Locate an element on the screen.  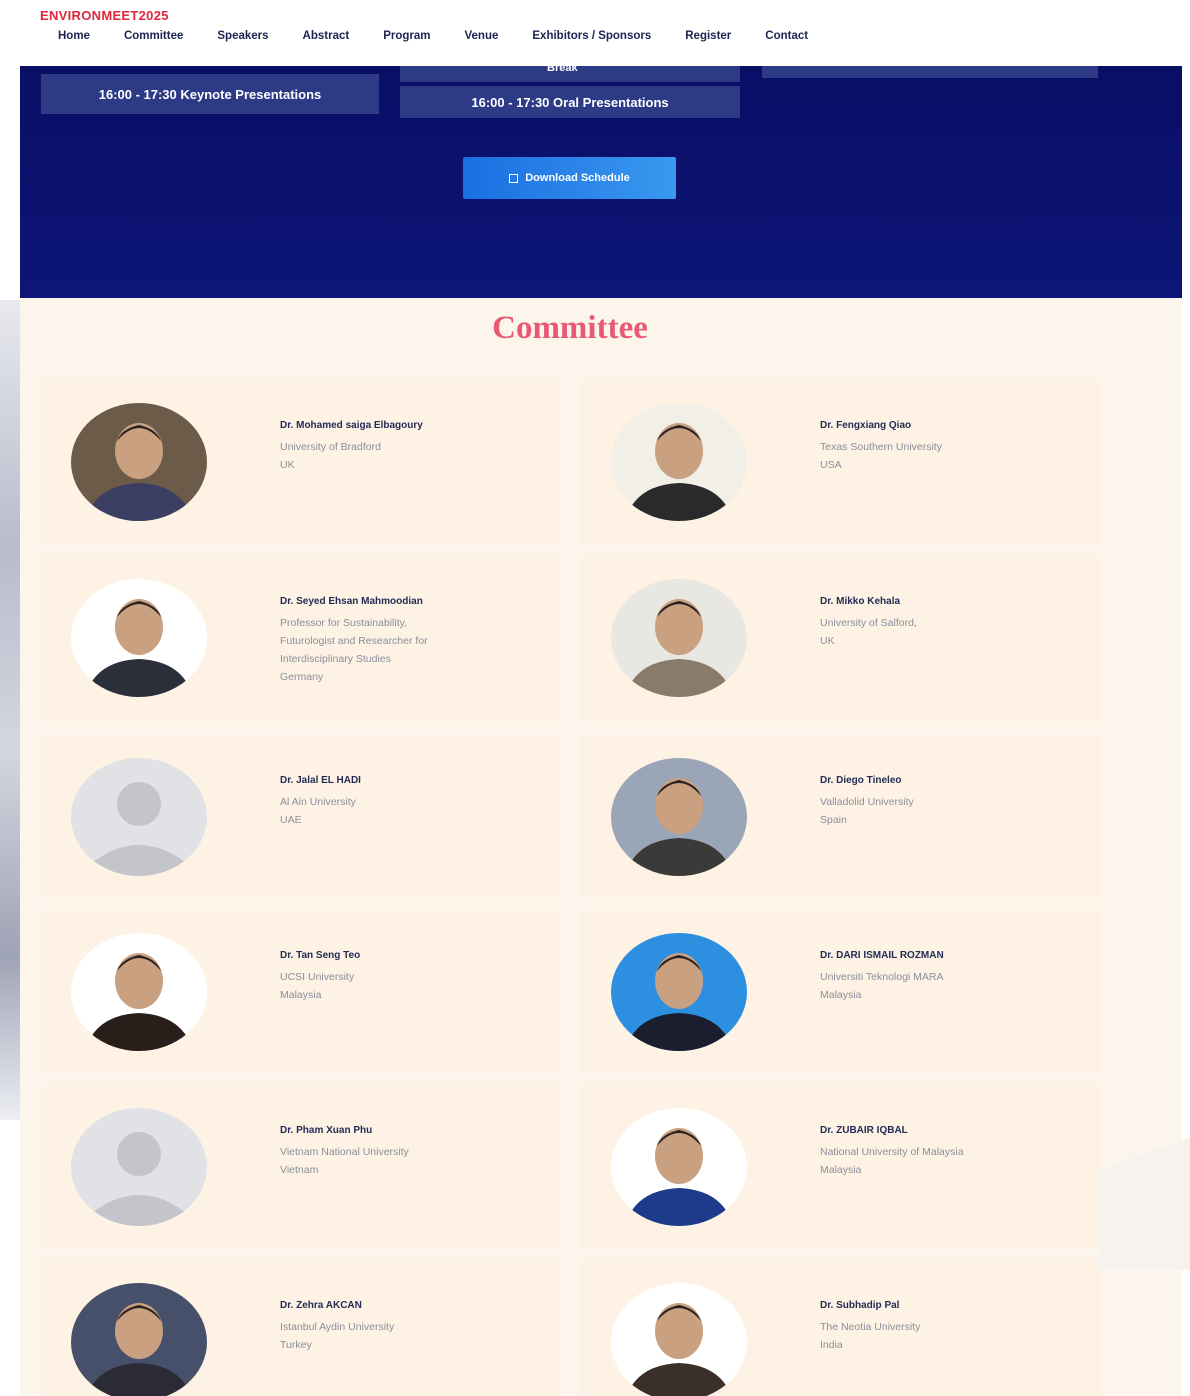
nav-item-abstract: Abstract is located at coordinates (326, 36).